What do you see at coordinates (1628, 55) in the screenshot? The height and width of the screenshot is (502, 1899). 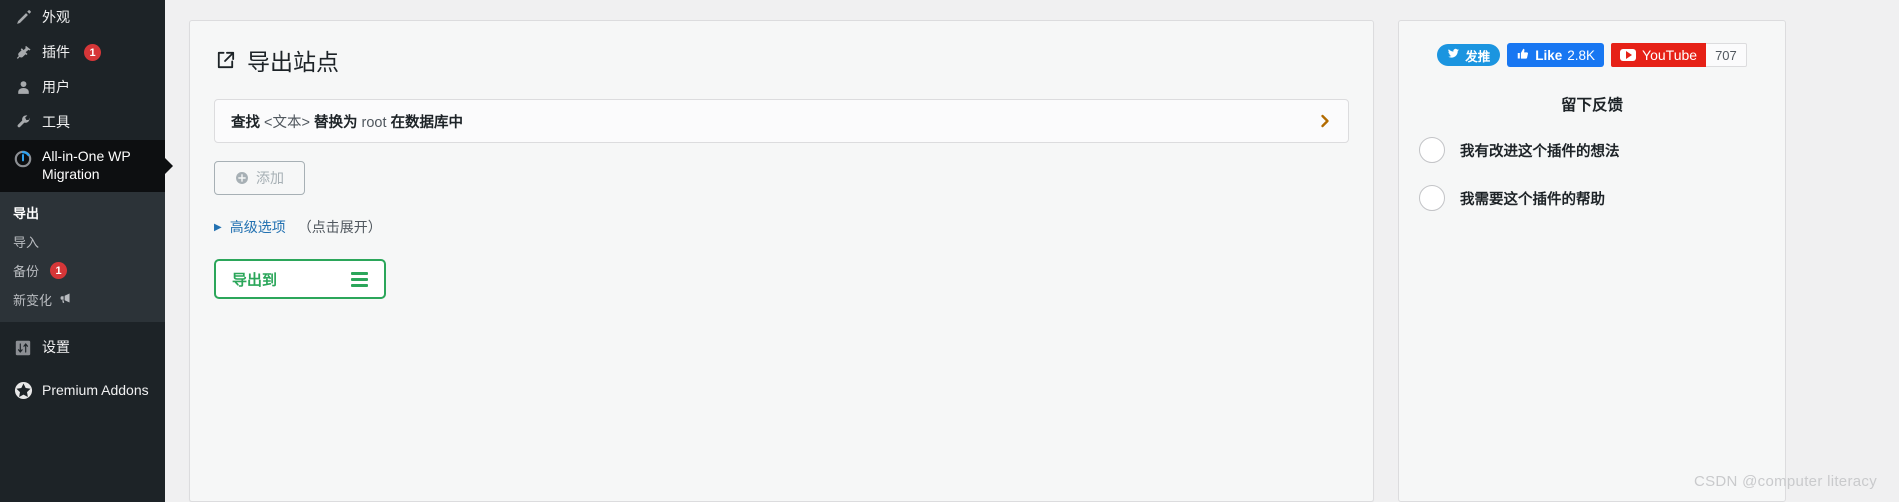 I see `youtube-play-icon` at bounding box center [1628, 55].